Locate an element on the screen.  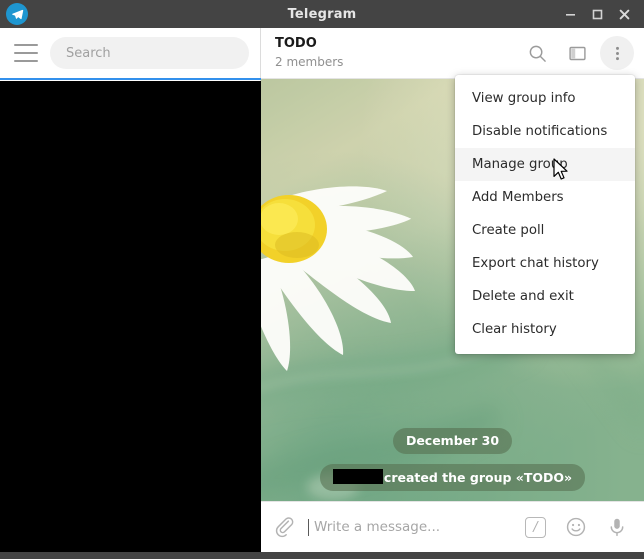
command-icon: / is located at coordinates (535, 527).